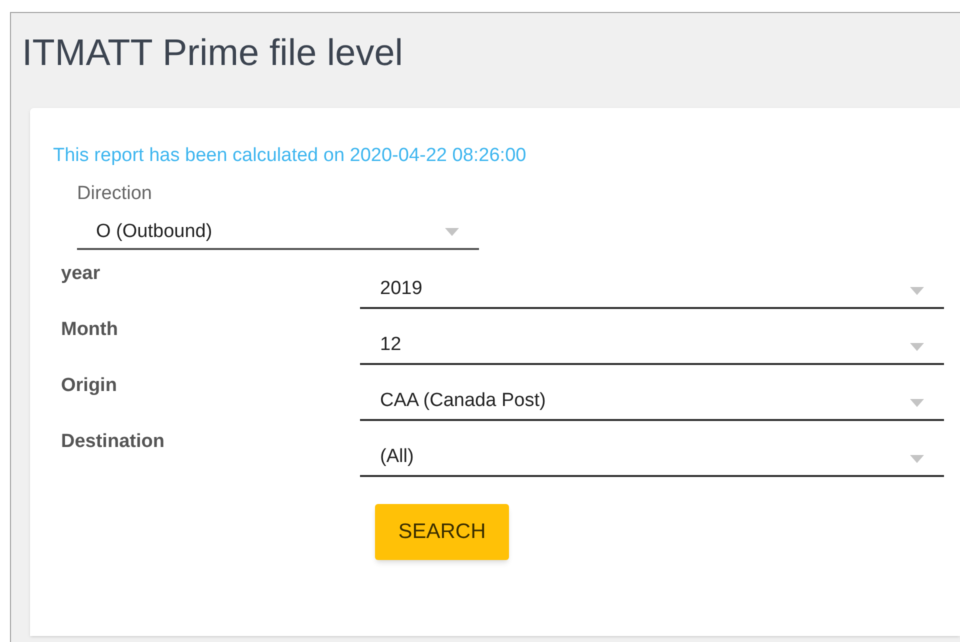 This screenshot has height=642, width=960. I want to click on dropdown: 12, so click(652, 344).